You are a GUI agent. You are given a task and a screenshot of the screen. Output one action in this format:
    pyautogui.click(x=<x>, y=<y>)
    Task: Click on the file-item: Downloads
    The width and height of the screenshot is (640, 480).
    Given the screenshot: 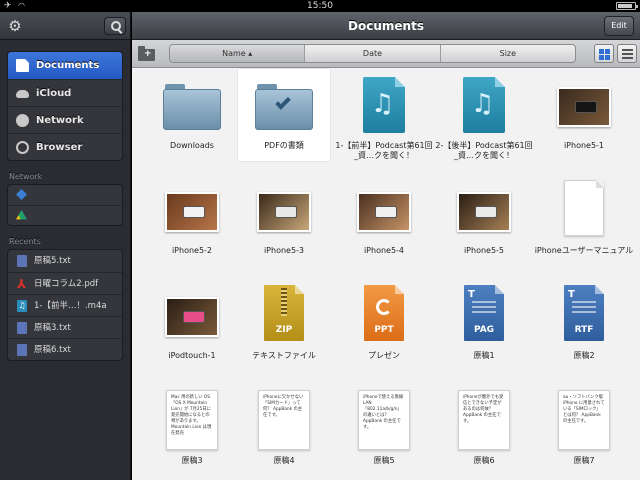 What is the action you would take?
    pyautogui.click(x=192, y=115)
    